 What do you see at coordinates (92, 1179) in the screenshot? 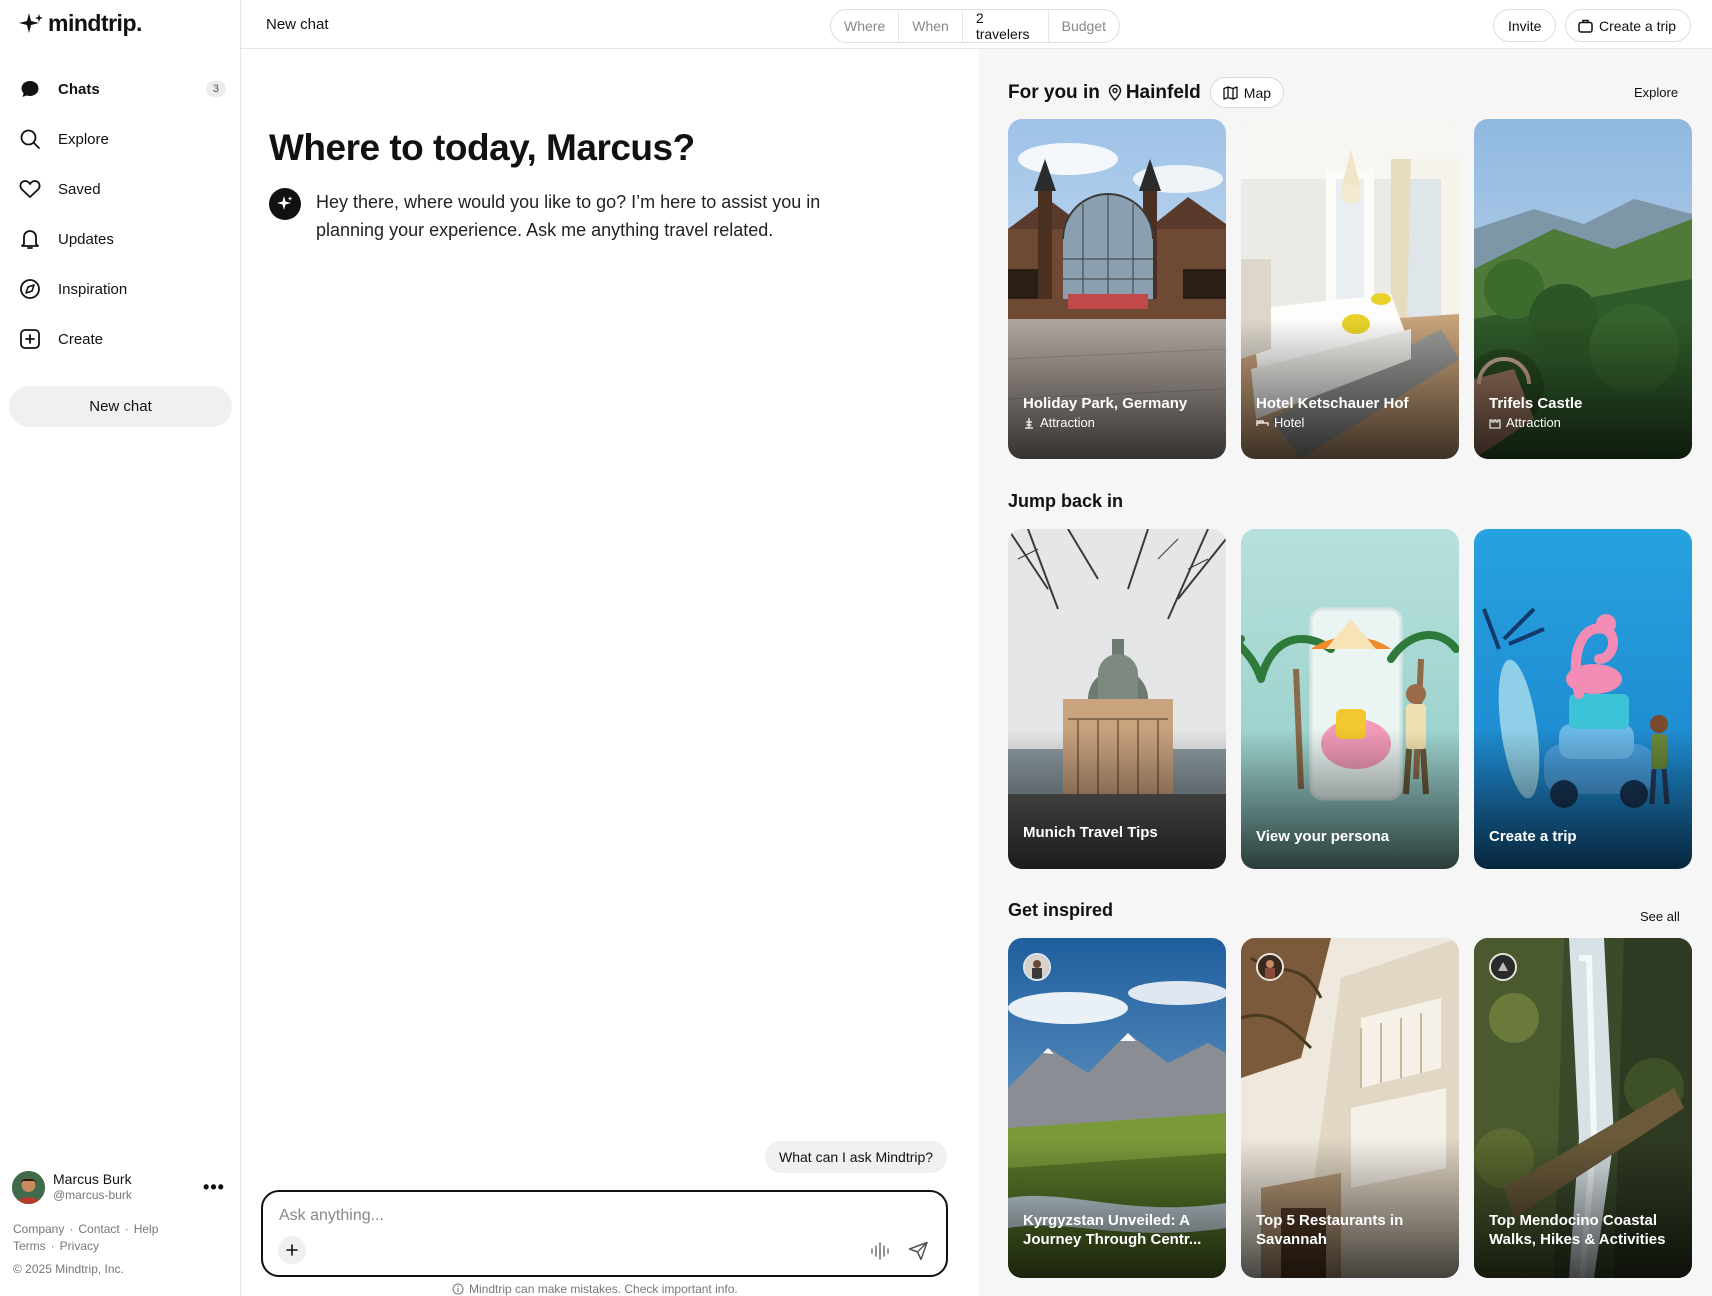
I see `user-name: Marcus Burk` at bounding box center [92, 1179].